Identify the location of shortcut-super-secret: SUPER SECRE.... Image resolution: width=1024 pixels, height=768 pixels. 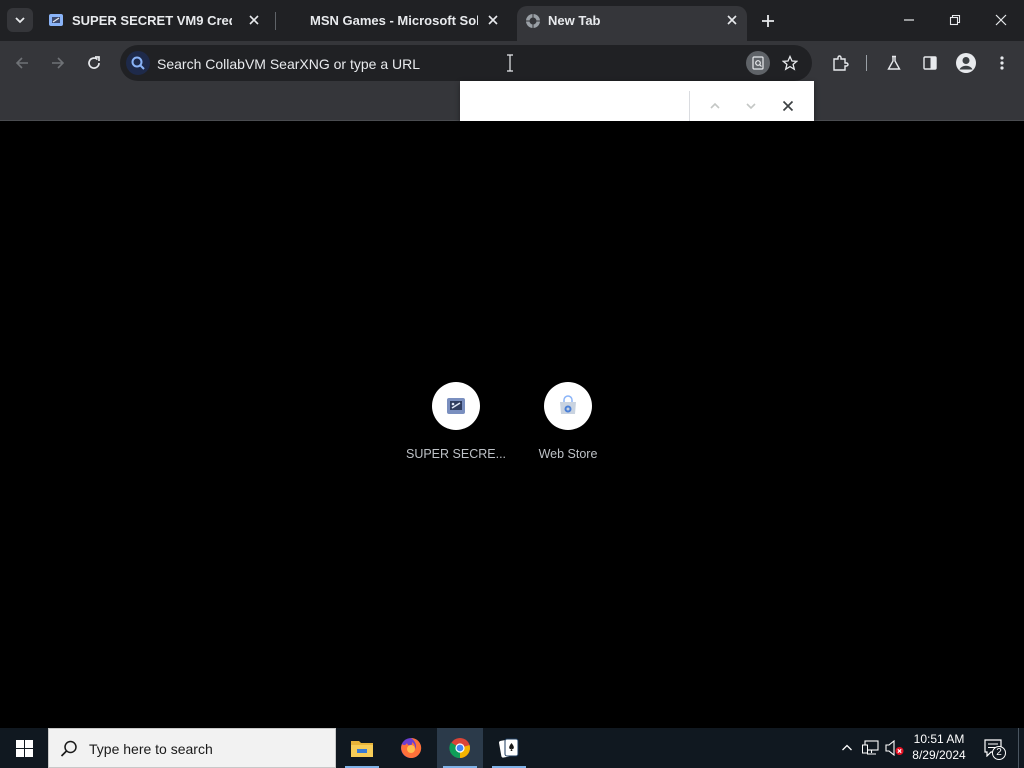
(456, 427).